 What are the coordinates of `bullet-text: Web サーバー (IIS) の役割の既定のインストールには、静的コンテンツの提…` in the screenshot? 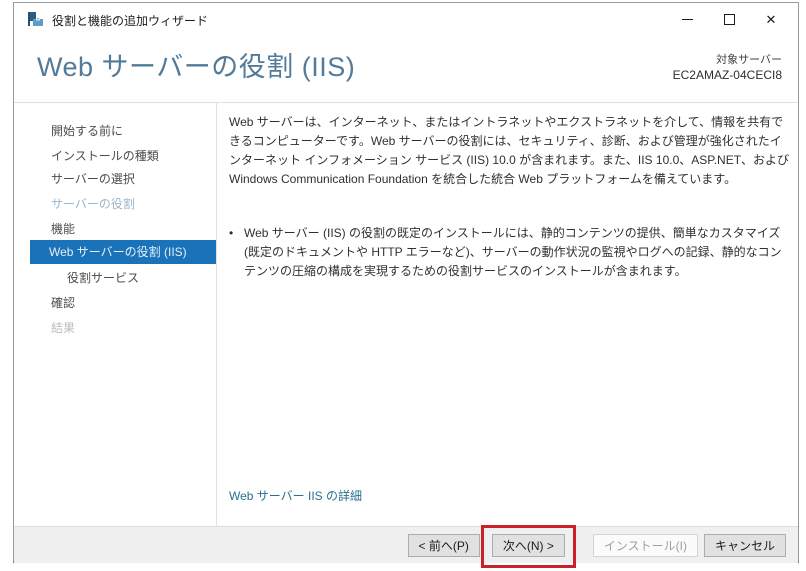 It's located at (513, 252).